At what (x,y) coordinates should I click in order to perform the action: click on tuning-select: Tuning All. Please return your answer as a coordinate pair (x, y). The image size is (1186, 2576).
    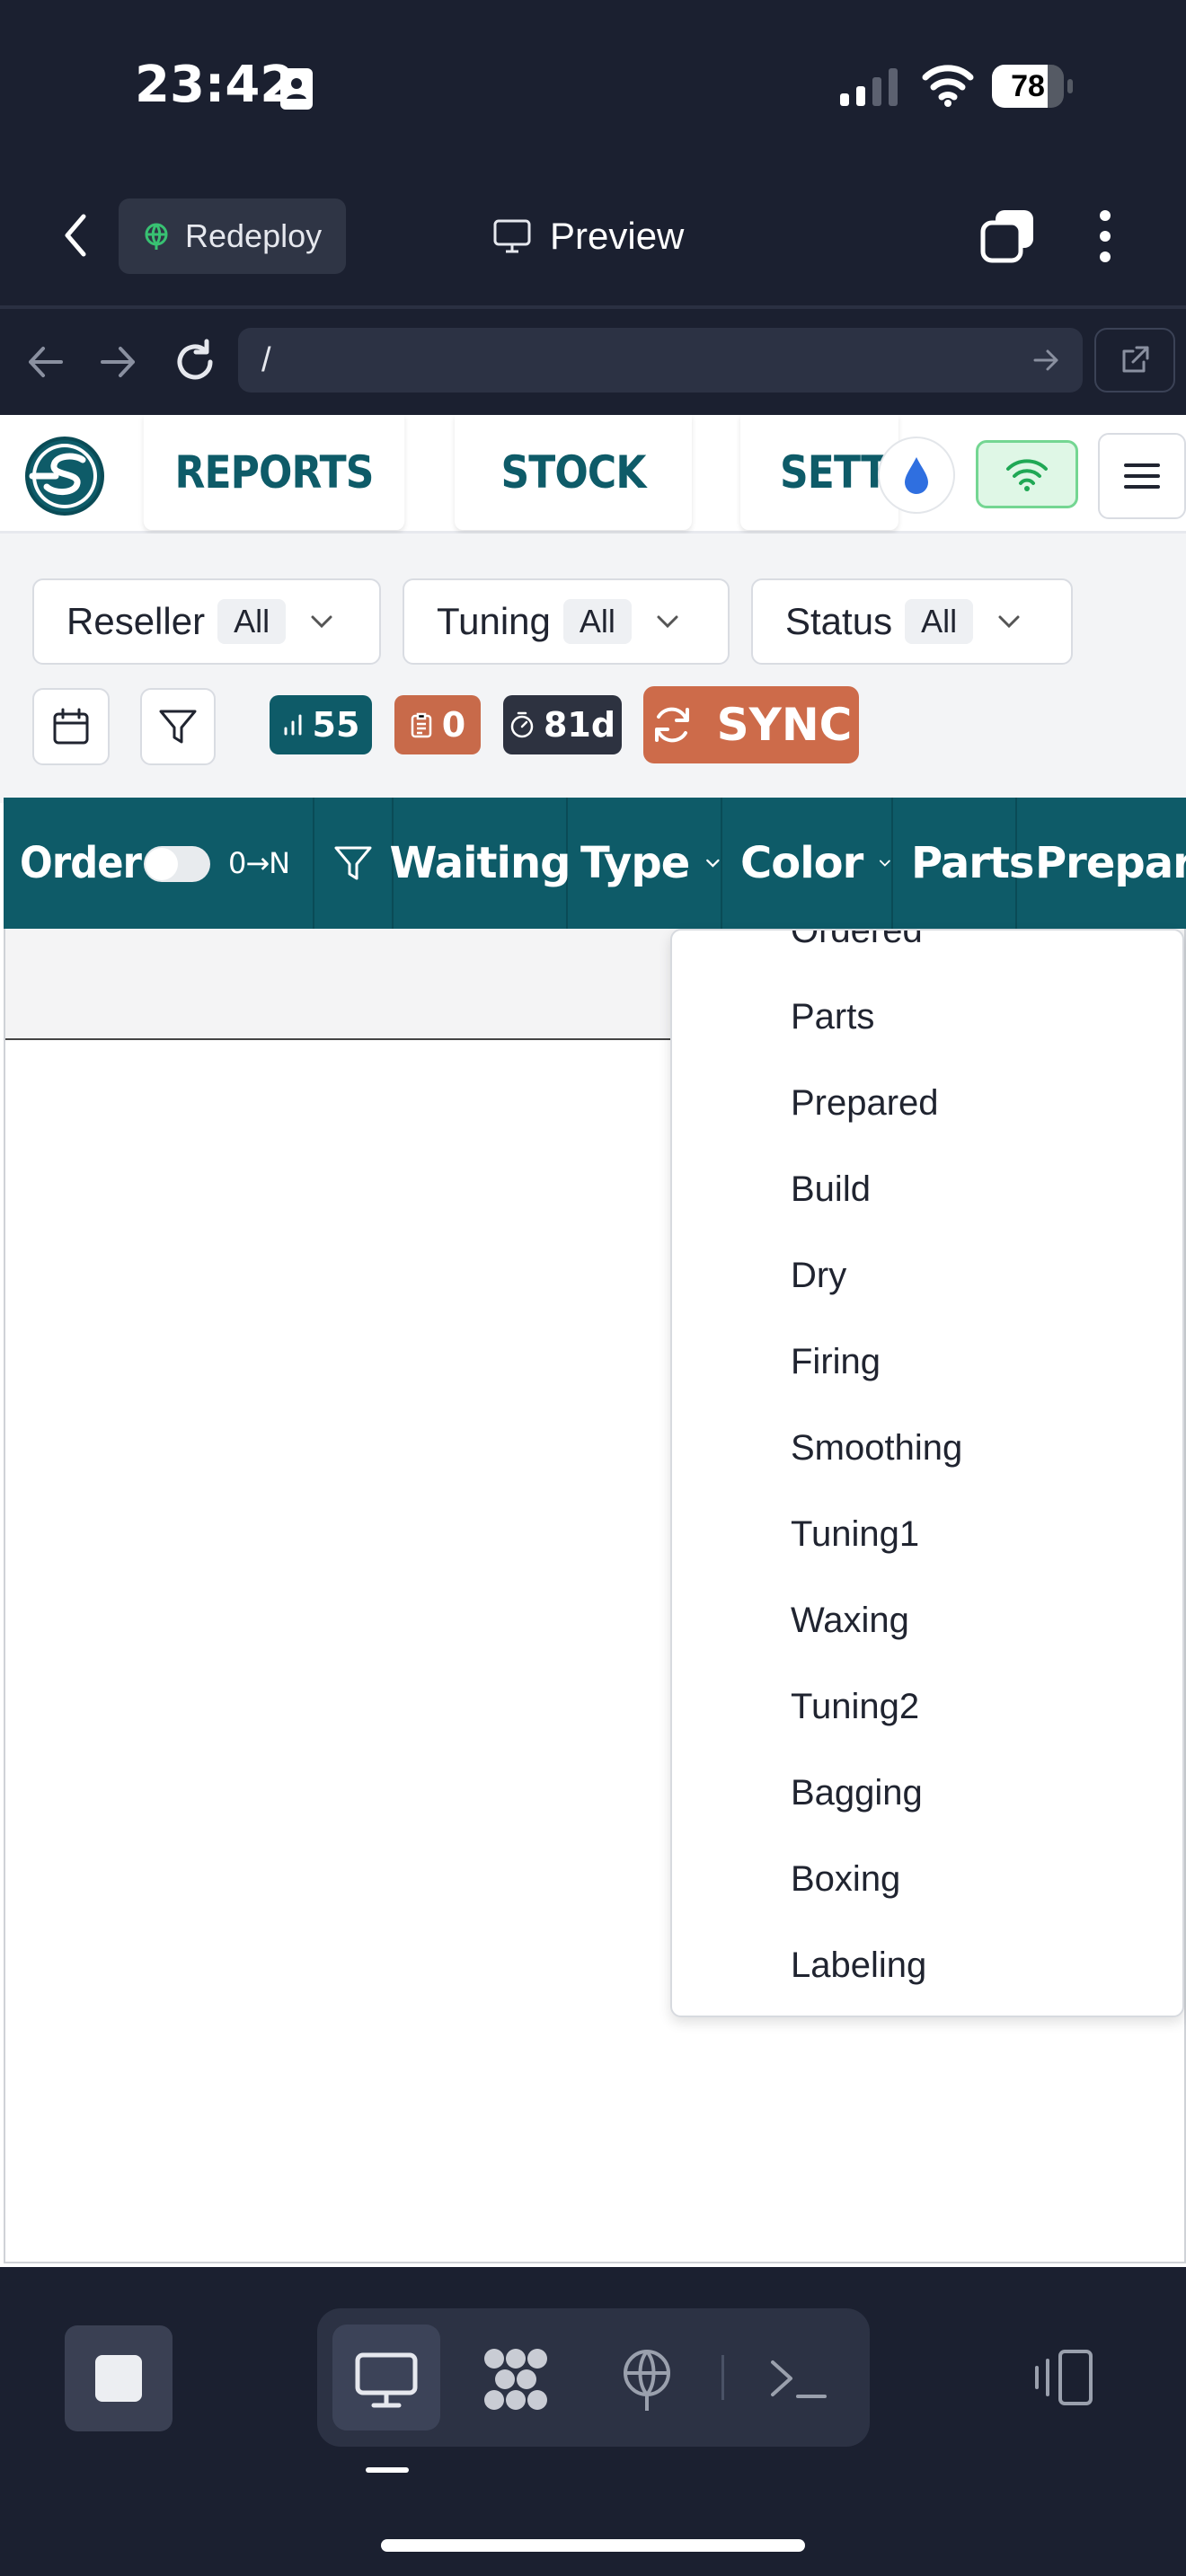
    Looking at the image, I should click on (566, 621).